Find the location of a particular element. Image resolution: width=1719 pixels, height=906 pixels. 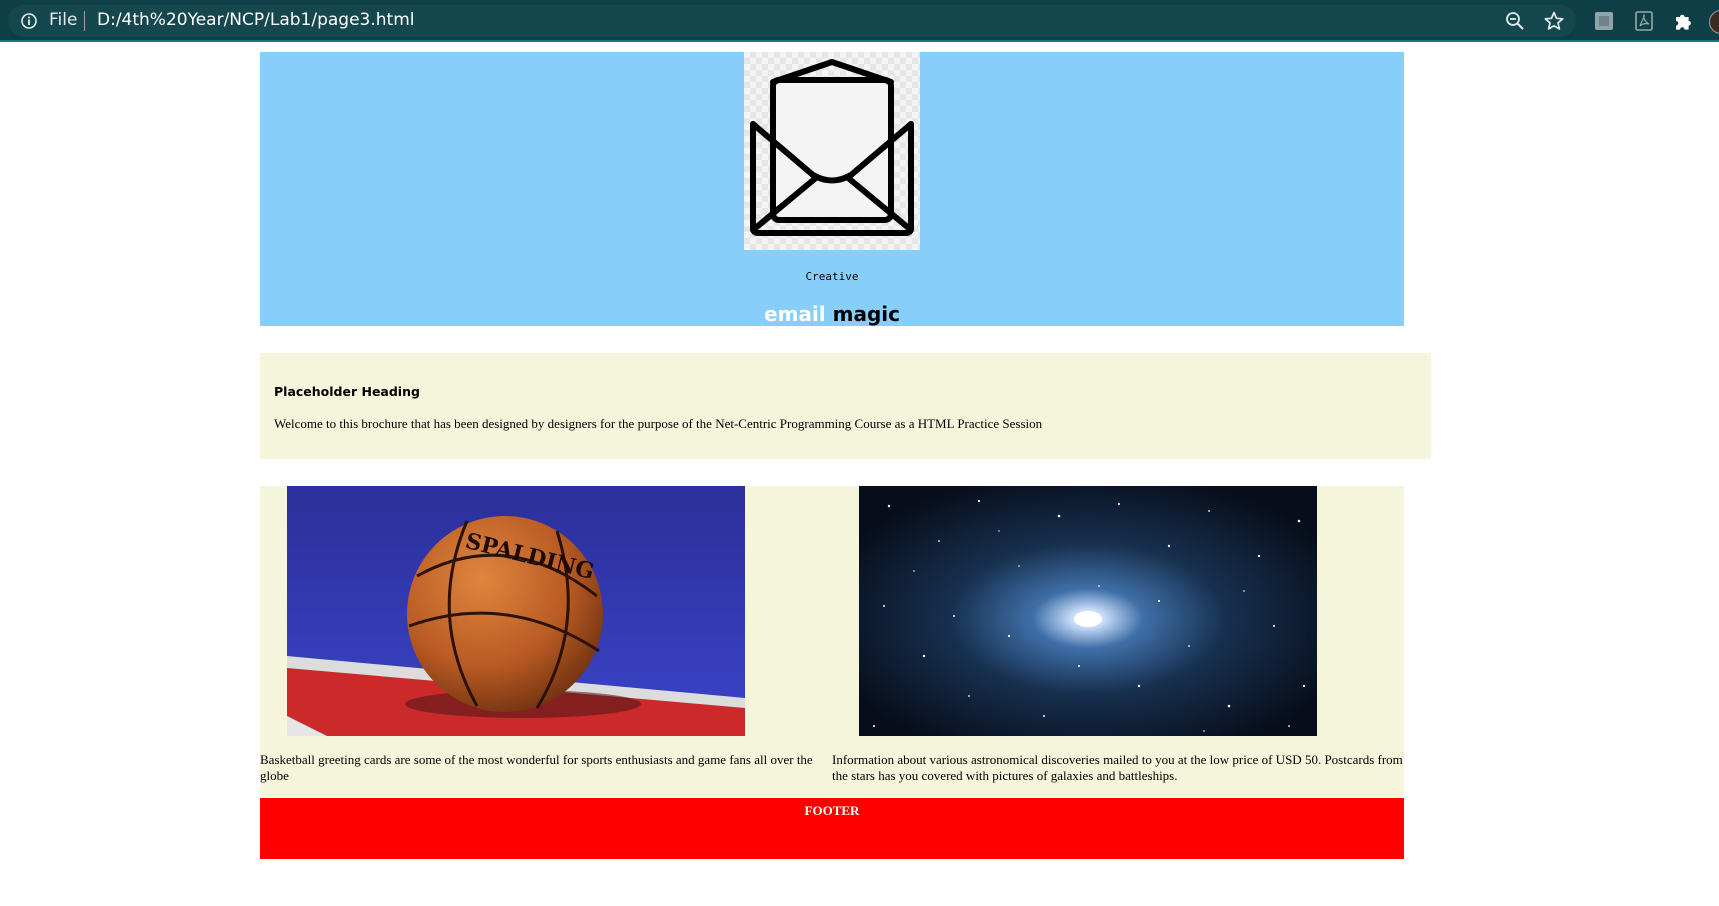

header-logo is located at coordinates (832, 151).